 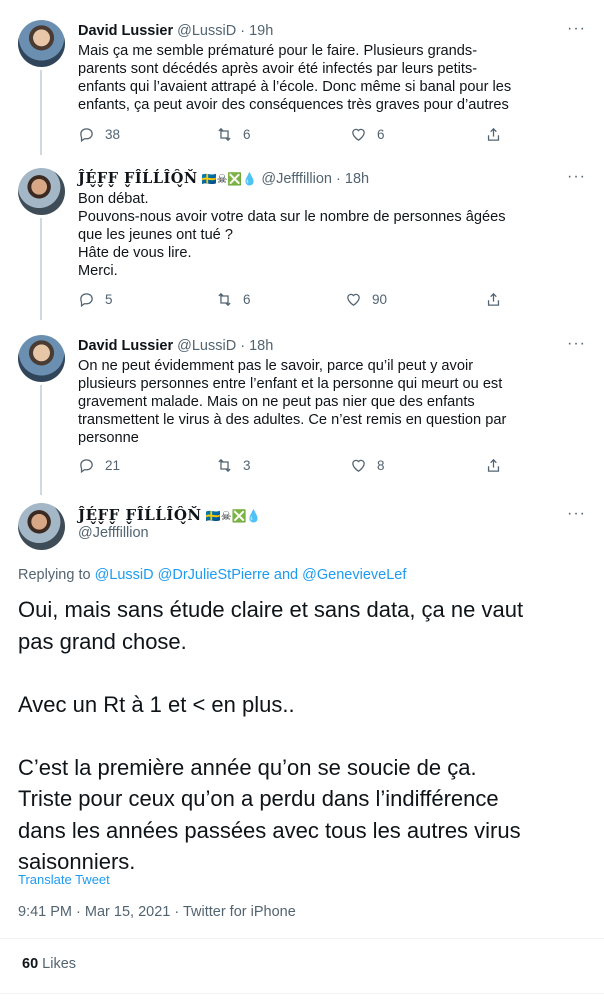 What do you see at coordinates (367, 465) in the screenshot?
I see `like-button: 8` at bounding box center [367, 465].